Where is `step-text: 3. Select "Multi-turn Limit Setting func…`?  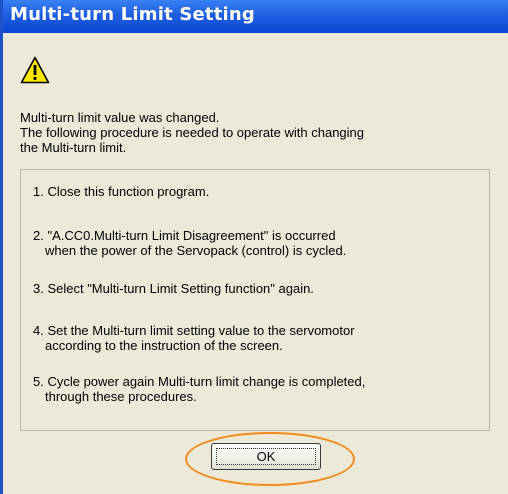
step-text: 3. Select "Multi-turn Limit Setting func… is located at coordinates (173, 288).